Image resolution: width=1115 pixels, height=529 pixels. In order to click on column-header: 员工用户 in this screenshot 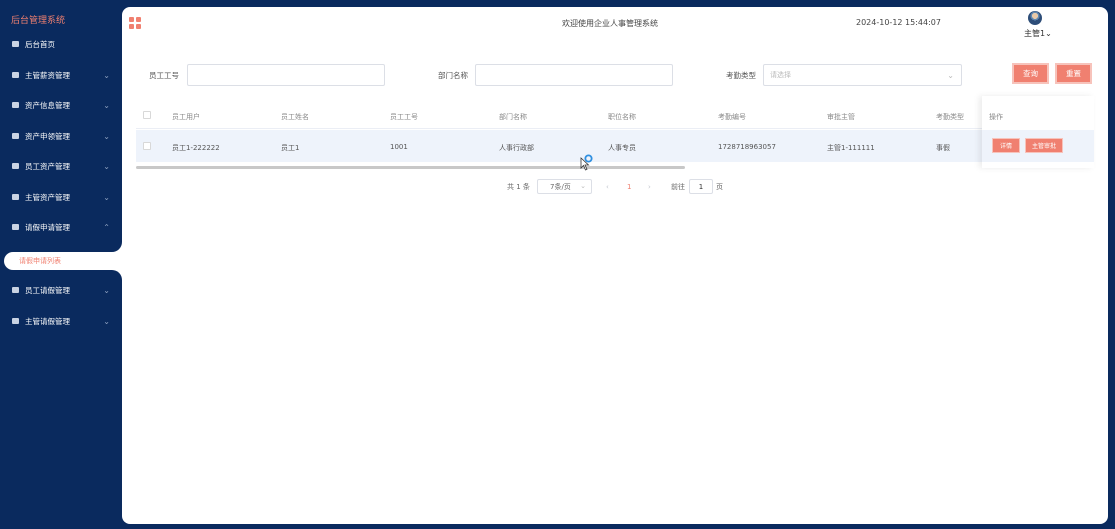, I will do `click(186, 117)`.